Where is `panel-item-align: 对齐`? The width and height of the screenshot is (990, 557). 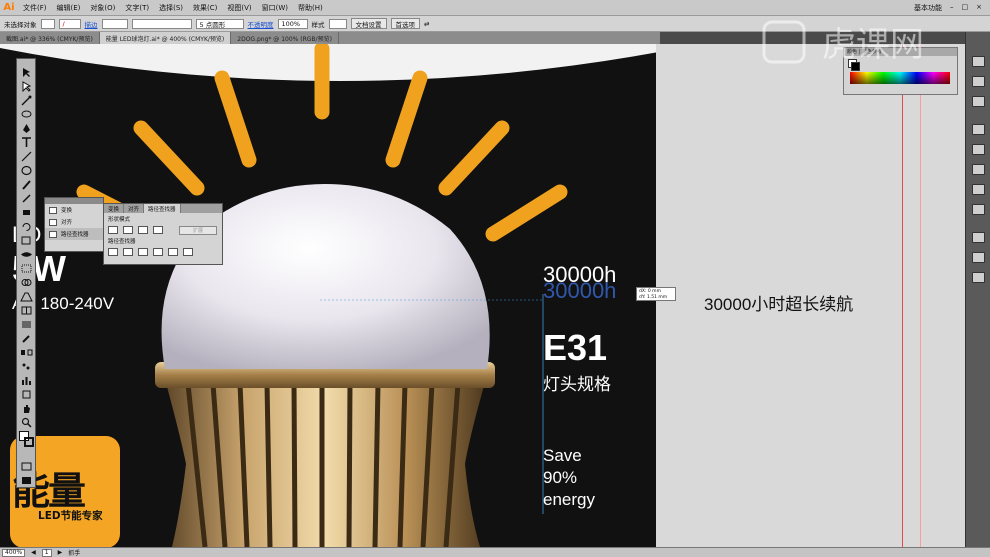 panel-item-align: 对齐 is located at coordinates (74, 222).